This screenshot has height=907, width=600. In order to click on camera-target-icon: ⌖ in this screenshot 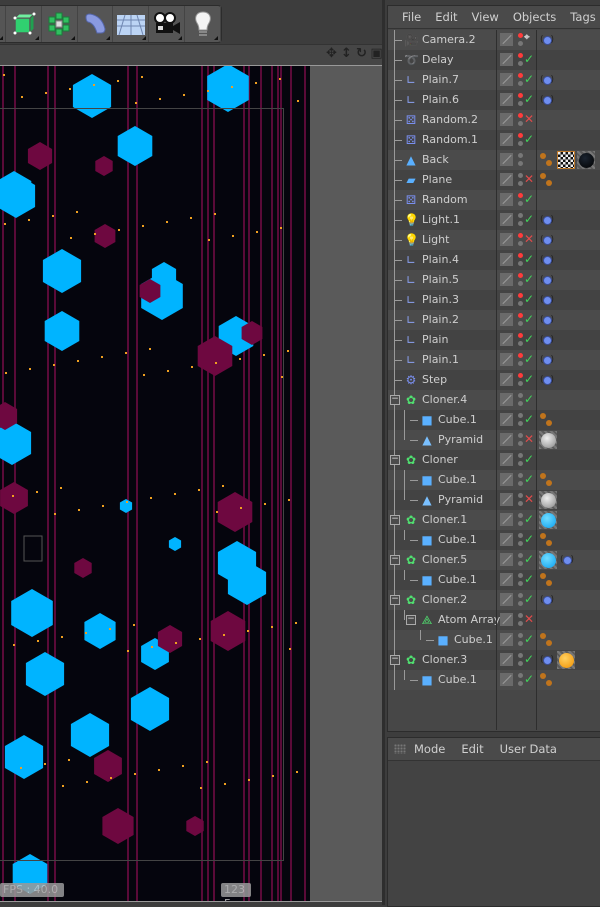, I will do `click(527, 37)`.